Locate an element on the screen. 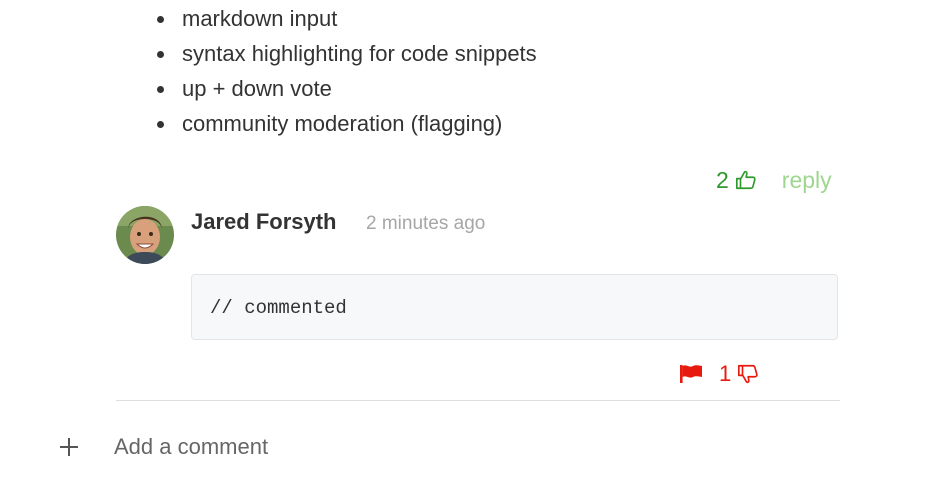  downvote-count: 1 is located at coordinates (725, 373).